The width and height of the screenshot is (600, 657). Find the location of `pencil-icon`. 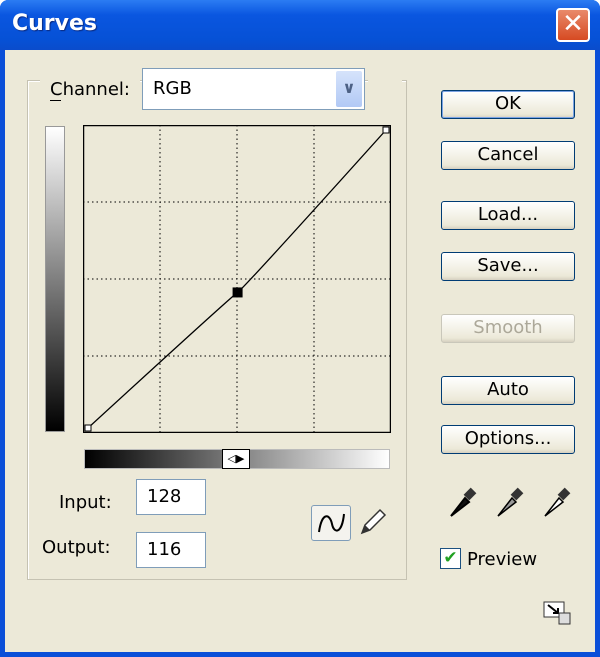

pencil-icon is located at coordinates (372, 522).